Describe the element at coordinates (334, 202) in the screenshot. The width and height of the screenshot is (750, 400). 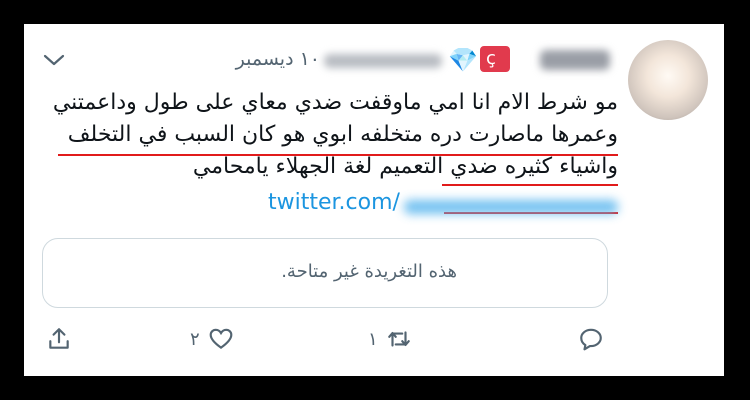
I see `tweet-link: twitter.com/` at that location.